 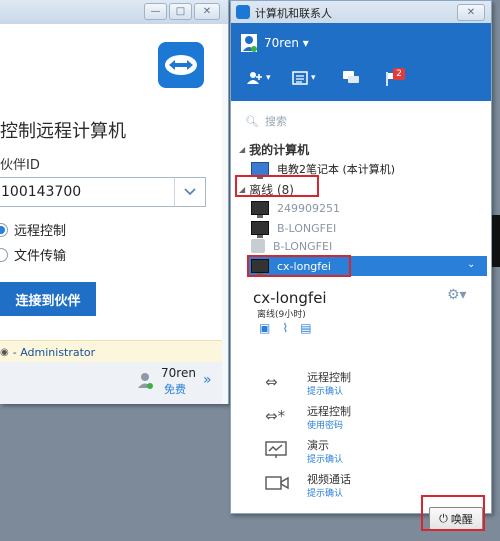 What do you see at coordinates (103, 192) in the screenshot?
I see `partner-id-input: 100143700` at bounding box center [103, 192].